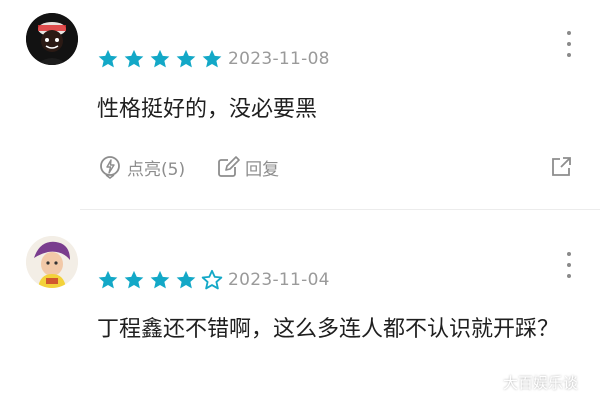  I want to click on watermark: 大百娱乐谈, so click(530, 382).